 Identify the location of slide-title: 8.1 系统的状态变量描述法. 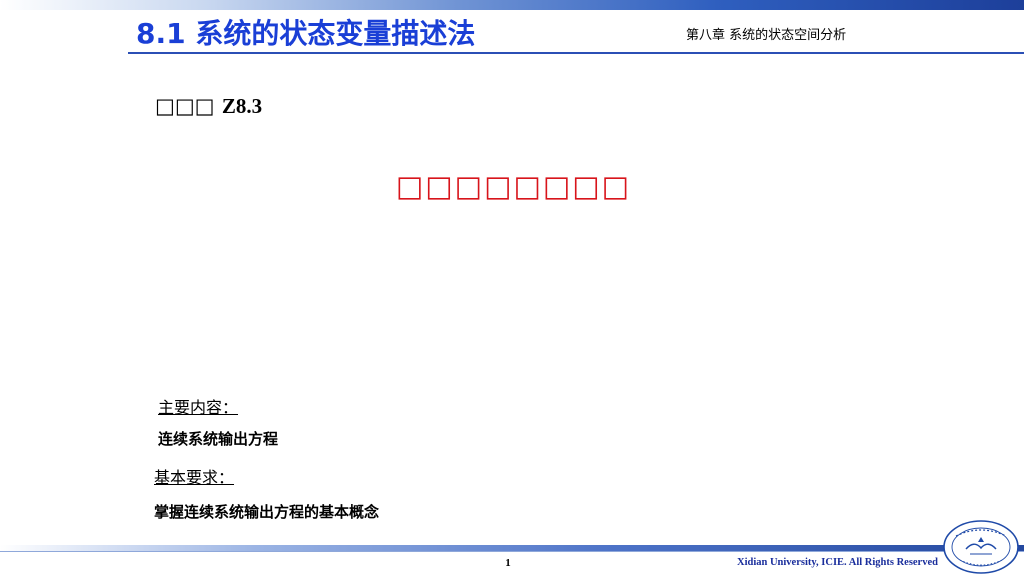
(306, 33).